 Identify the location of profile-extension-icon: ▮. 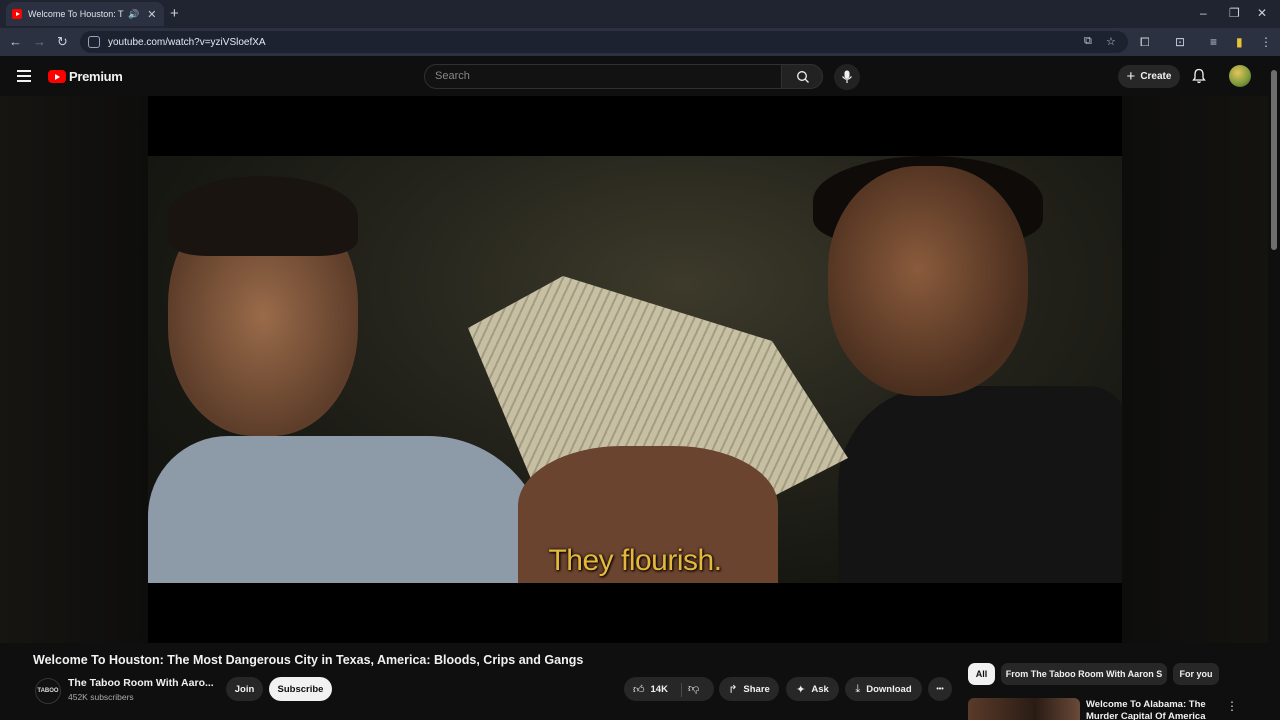
(1239, 42).